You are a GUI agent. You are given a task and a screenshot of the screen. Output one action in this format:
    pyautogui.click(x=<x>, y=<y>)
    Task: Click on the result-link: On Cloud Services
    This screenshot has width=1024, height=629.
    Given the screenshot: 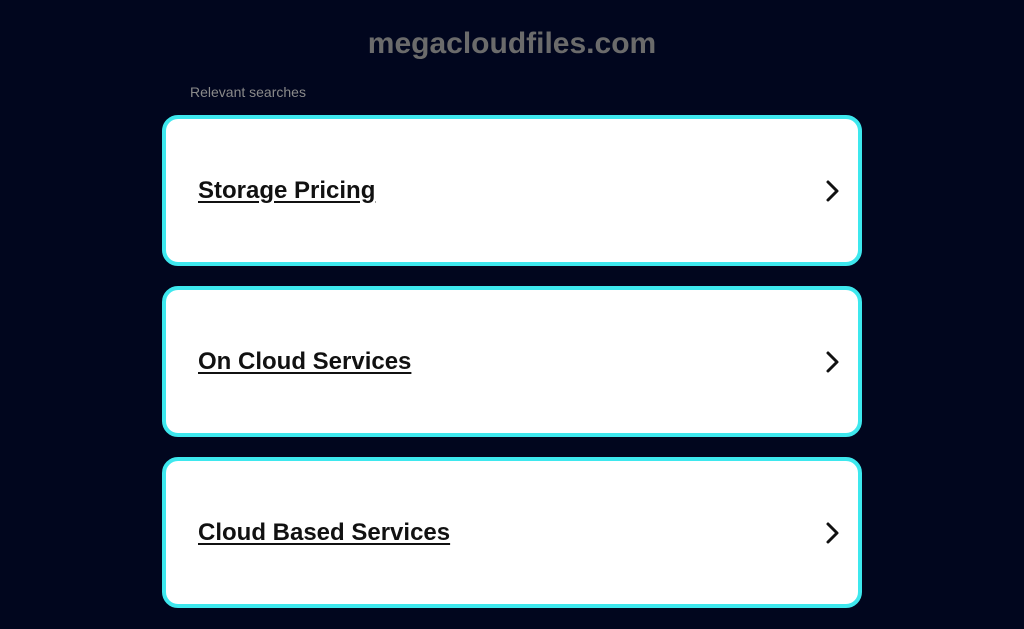 What is the action you would take?
    pyautogui.click(x=304, y=362)
    